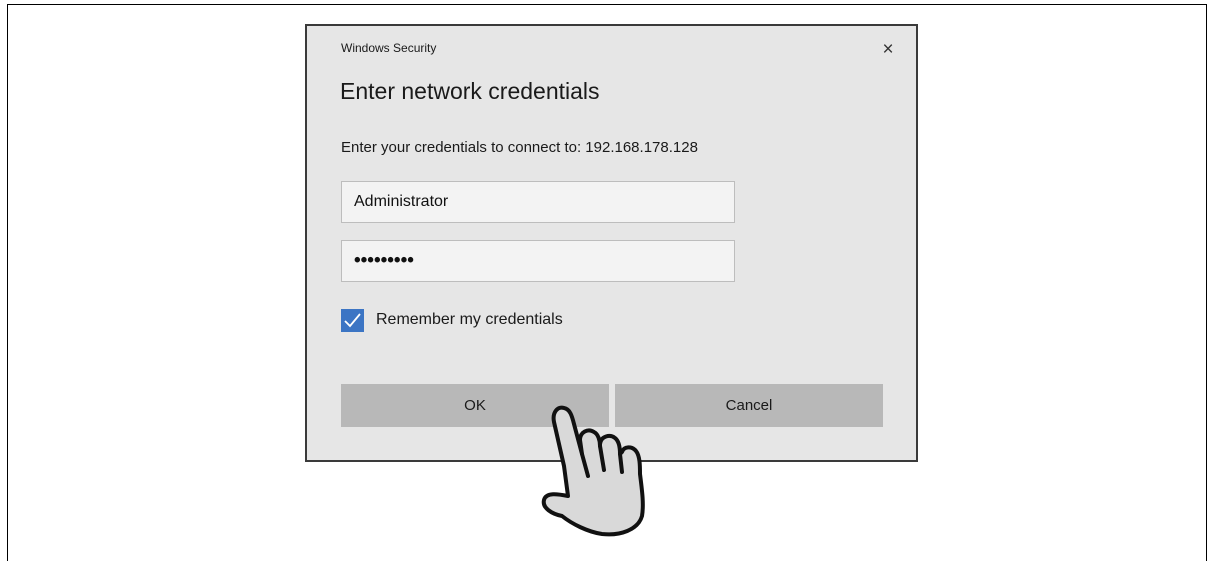 The image size is (1212, 561). What do you see at coordinates (538, 261) in the screenshot?
I see `password-field: •••••••••` at bounding box center [538, 261].